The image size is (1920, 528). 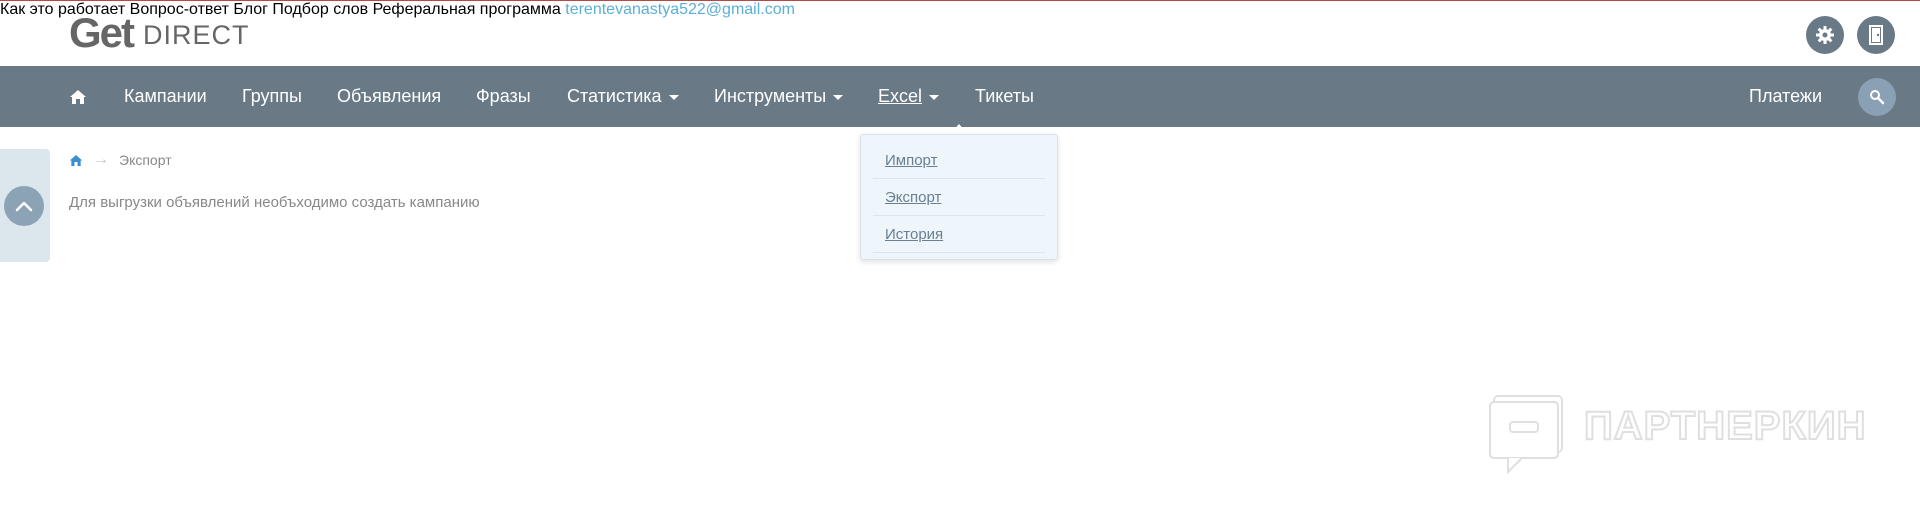 I want to click on nav-phrases-label: Фразы, so click(x=503, y=96).